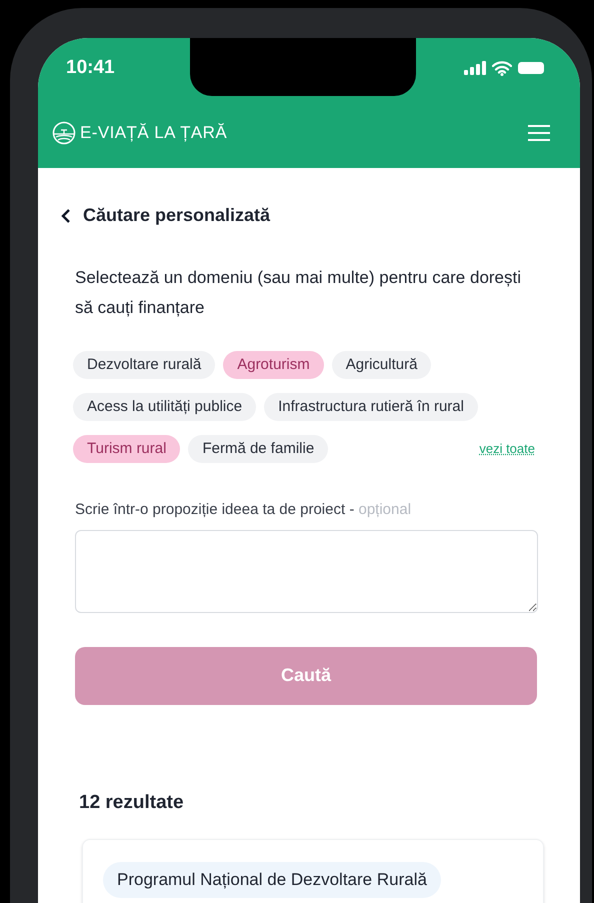 The height and width of the screenshot is (903, 594). Describe the element at coordinates (164, 407) in the screenshot. I see `domain-chip: Acess la utilități publice` at that location.